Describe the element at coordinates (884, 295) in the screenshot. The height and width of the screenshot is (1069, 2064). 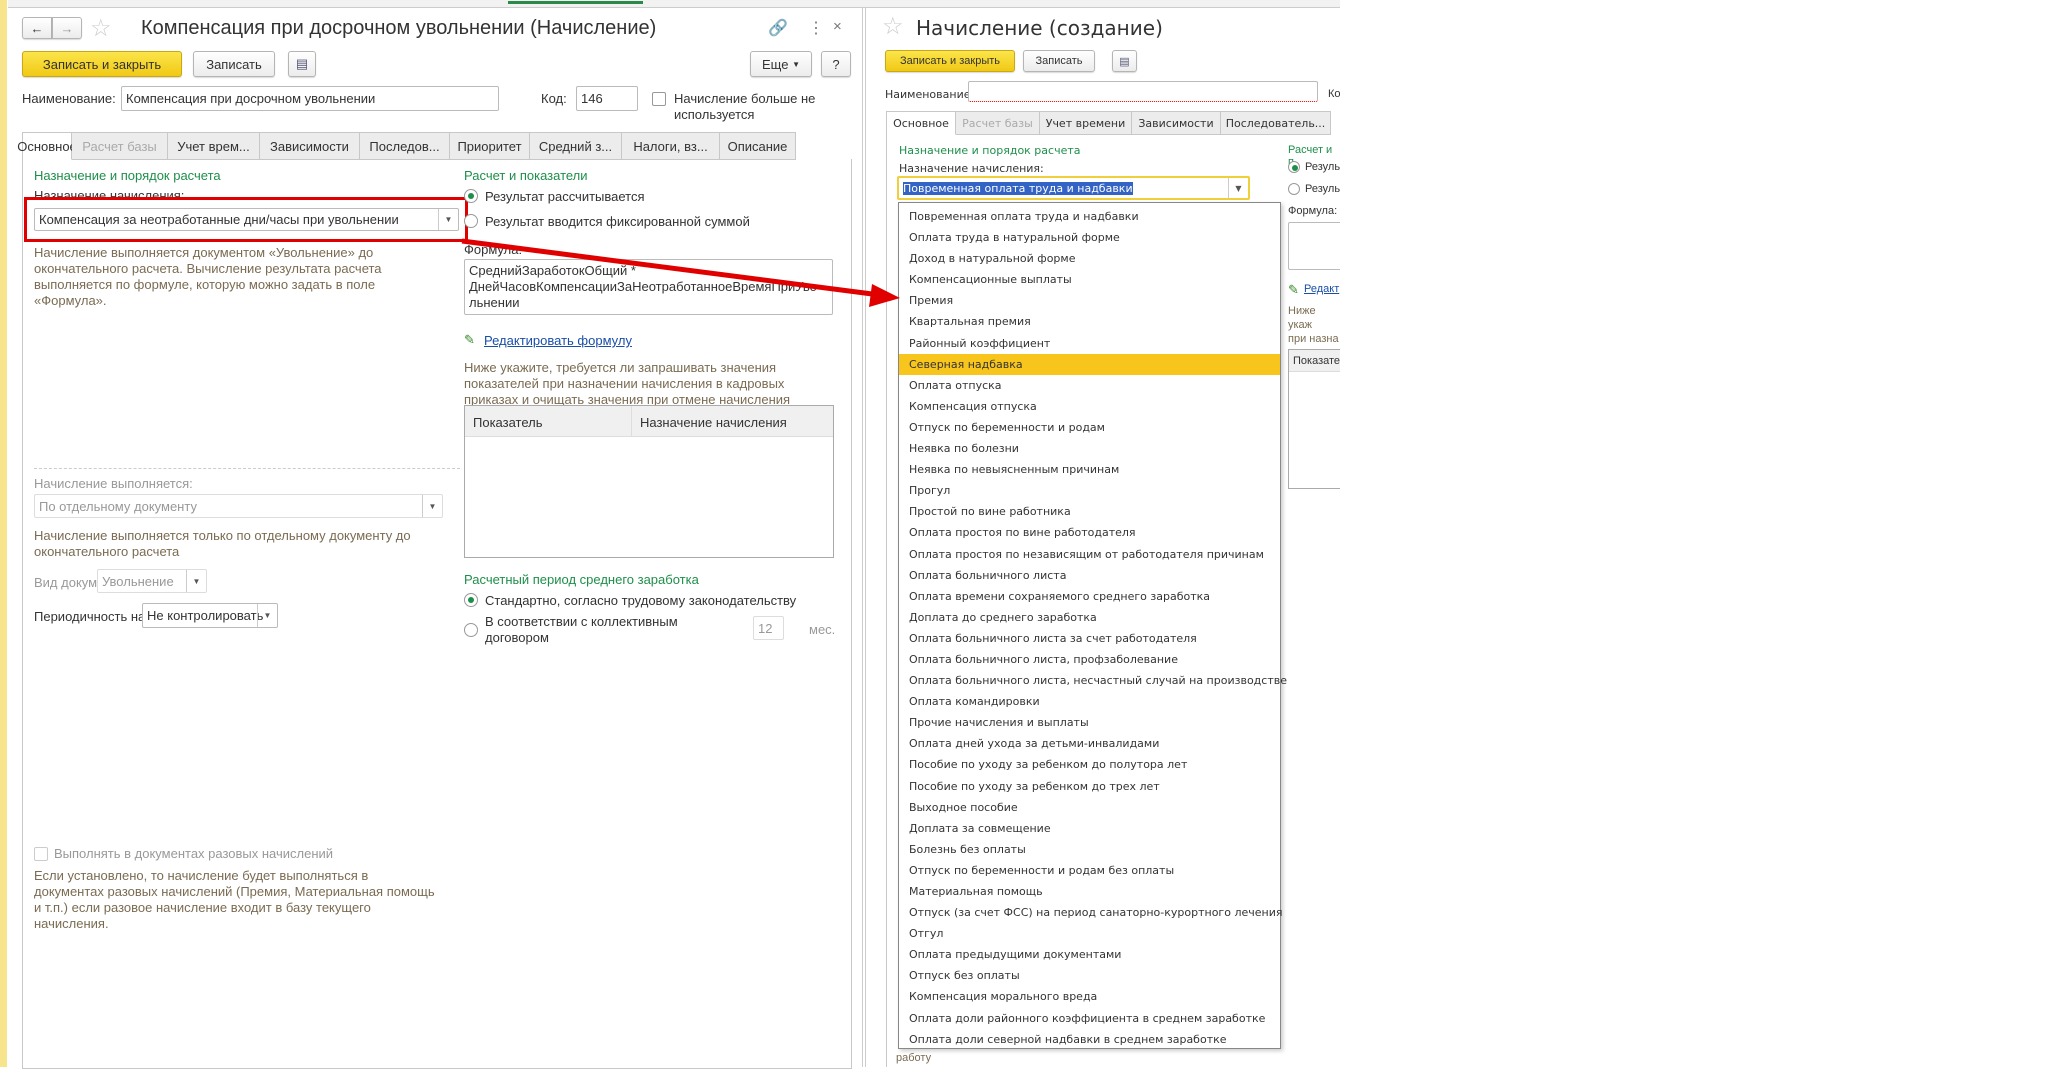
I see `arrow-head` at that location.